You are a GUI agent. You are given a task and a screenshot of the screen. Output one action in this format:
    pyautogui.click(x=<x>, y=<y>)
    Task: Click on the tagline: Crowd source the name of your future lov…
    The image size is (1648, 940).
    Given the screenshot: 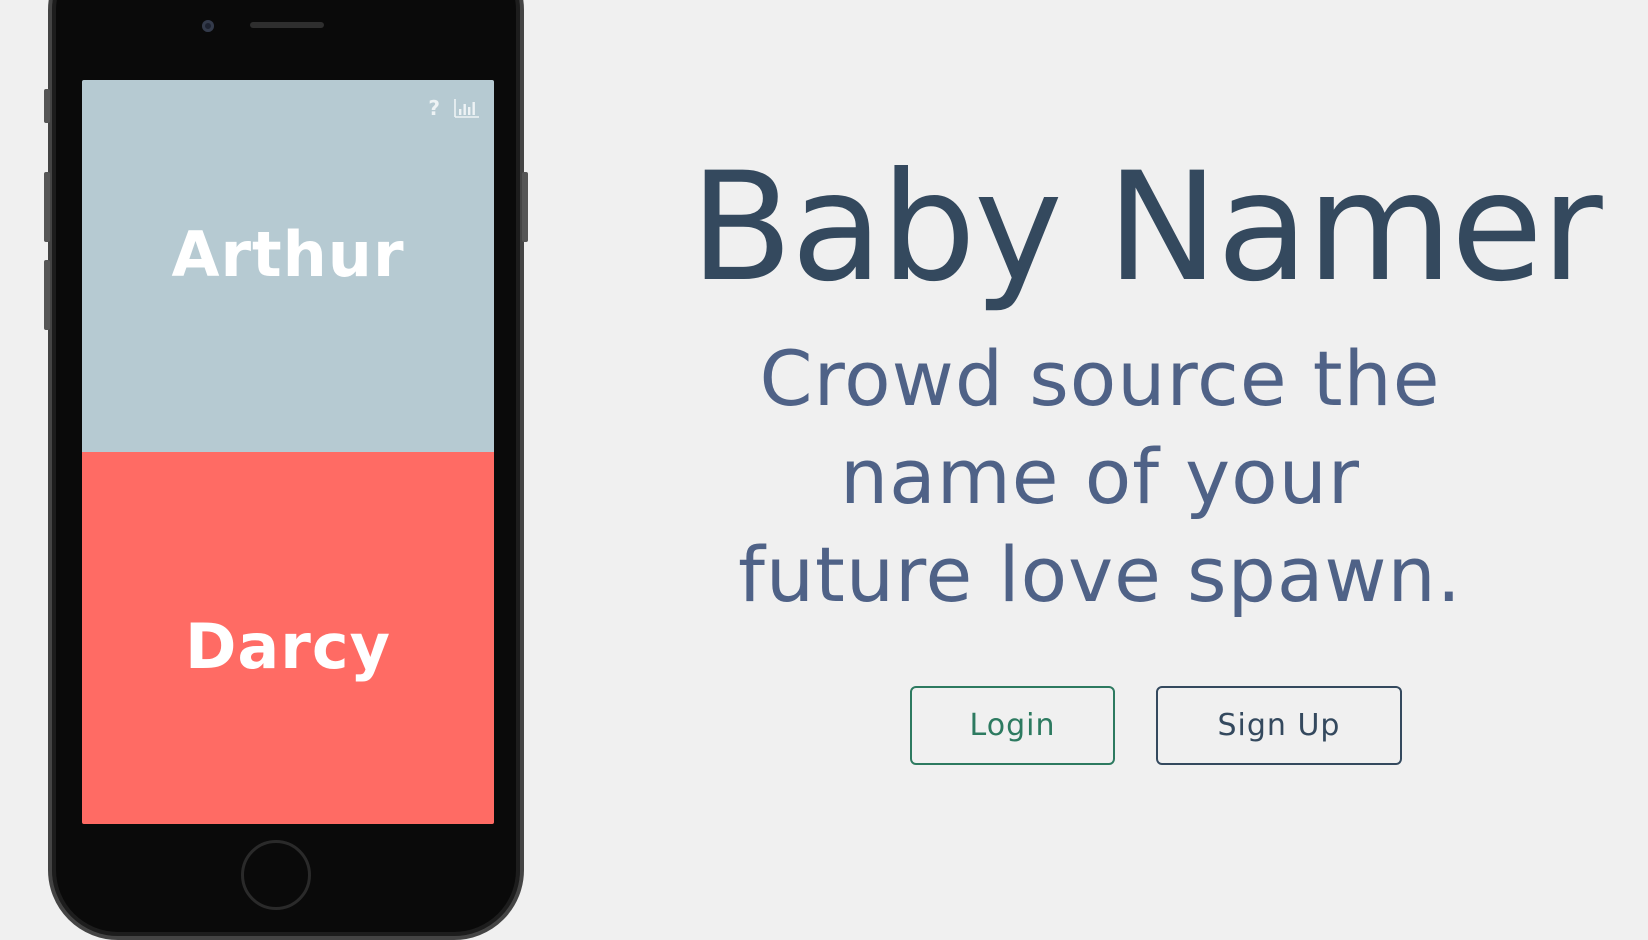 What is the action you would take?
    pyautogui.click(x=1100, y=476)
    